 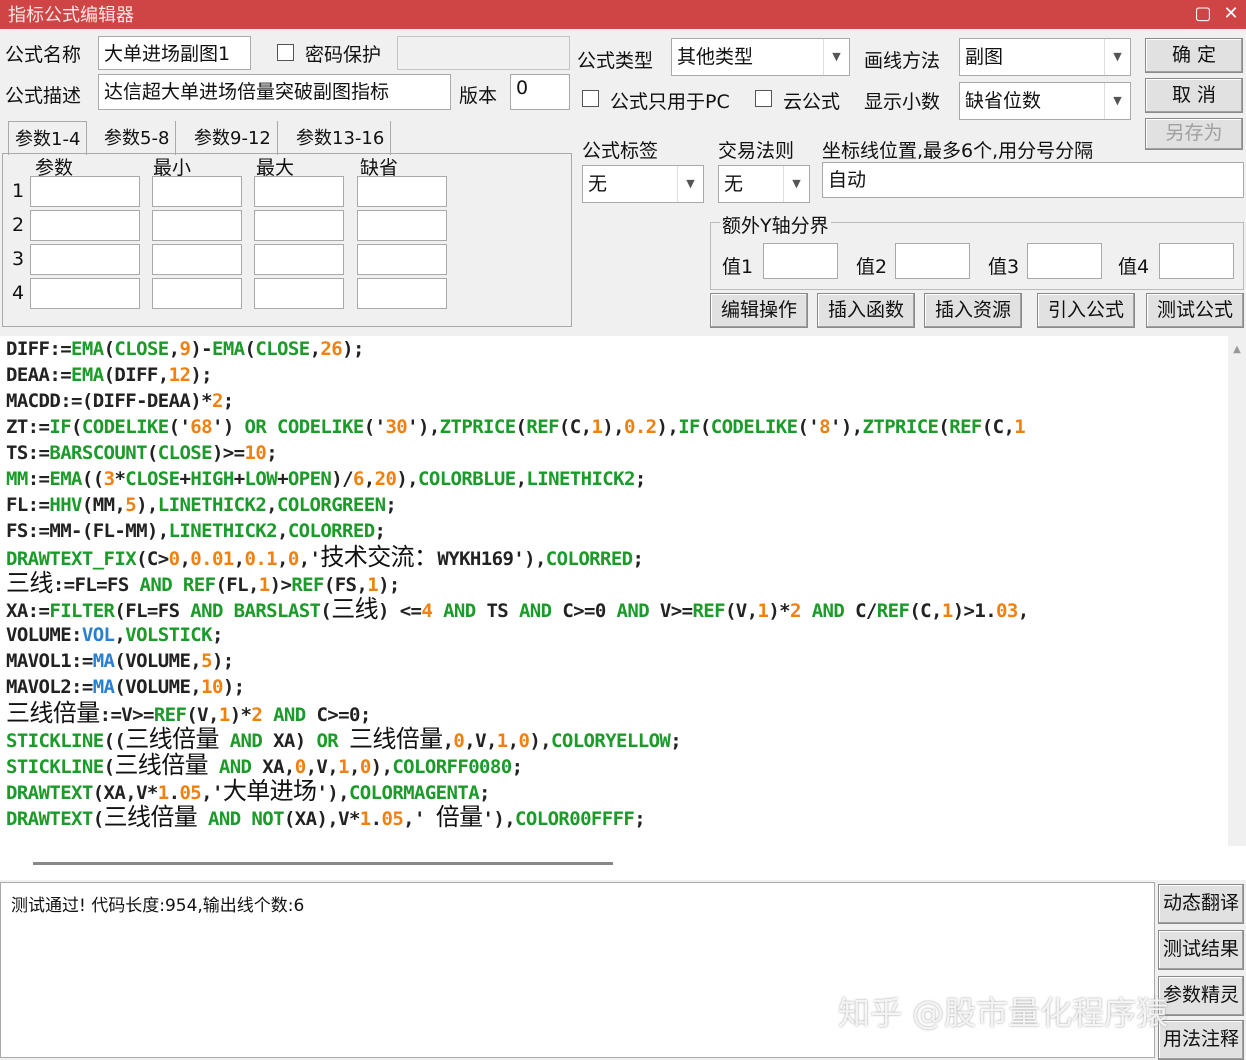 I want to click on formula-name-input: 大单进场副图1, so click(x=174, y=53).